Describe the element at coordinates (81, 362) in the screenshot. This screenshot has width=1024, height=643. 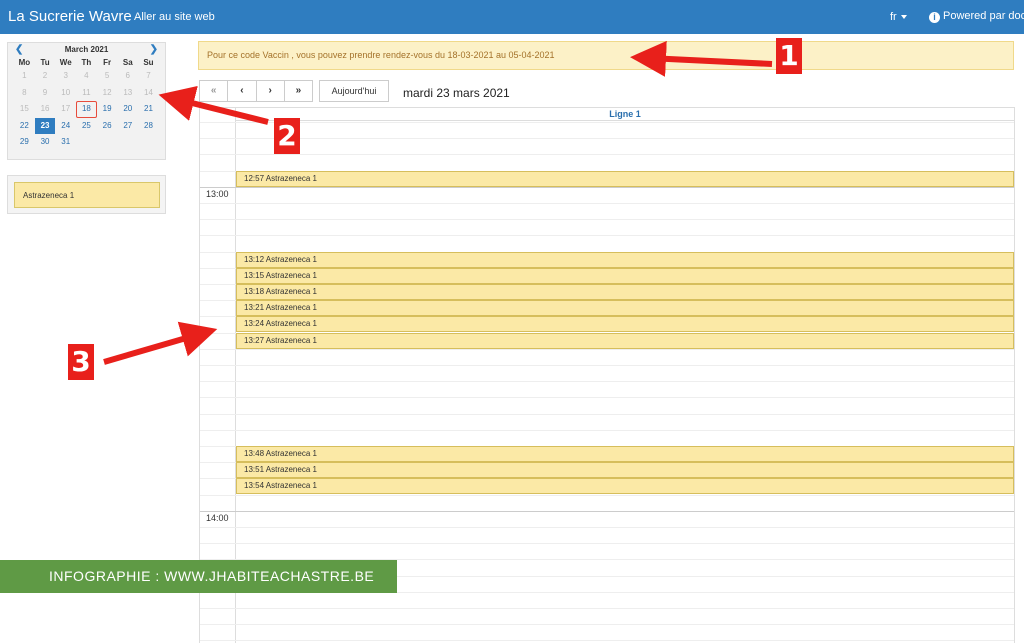
I see `annotation-number-3: 3` at that location.